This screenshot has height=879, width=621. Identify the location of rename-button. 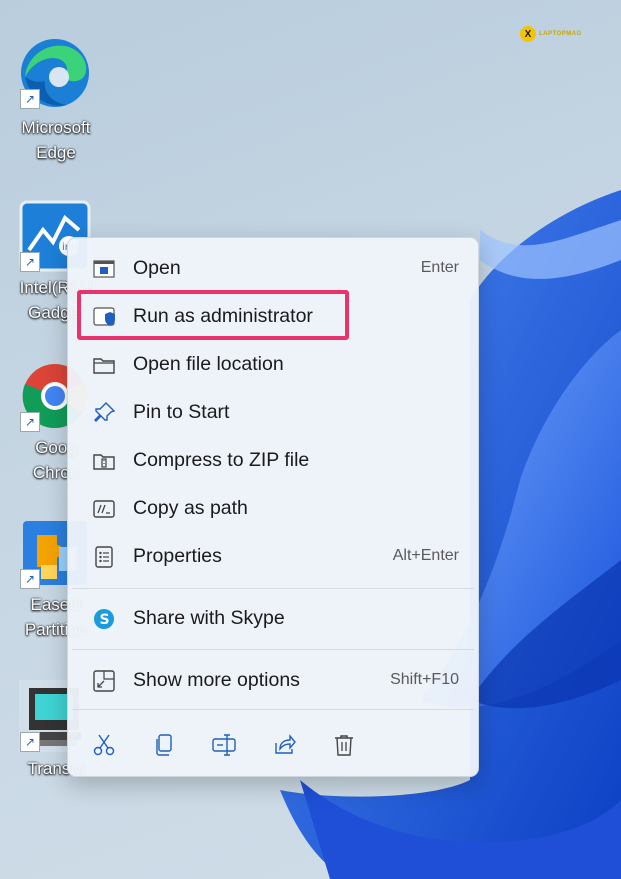
(224, 745).